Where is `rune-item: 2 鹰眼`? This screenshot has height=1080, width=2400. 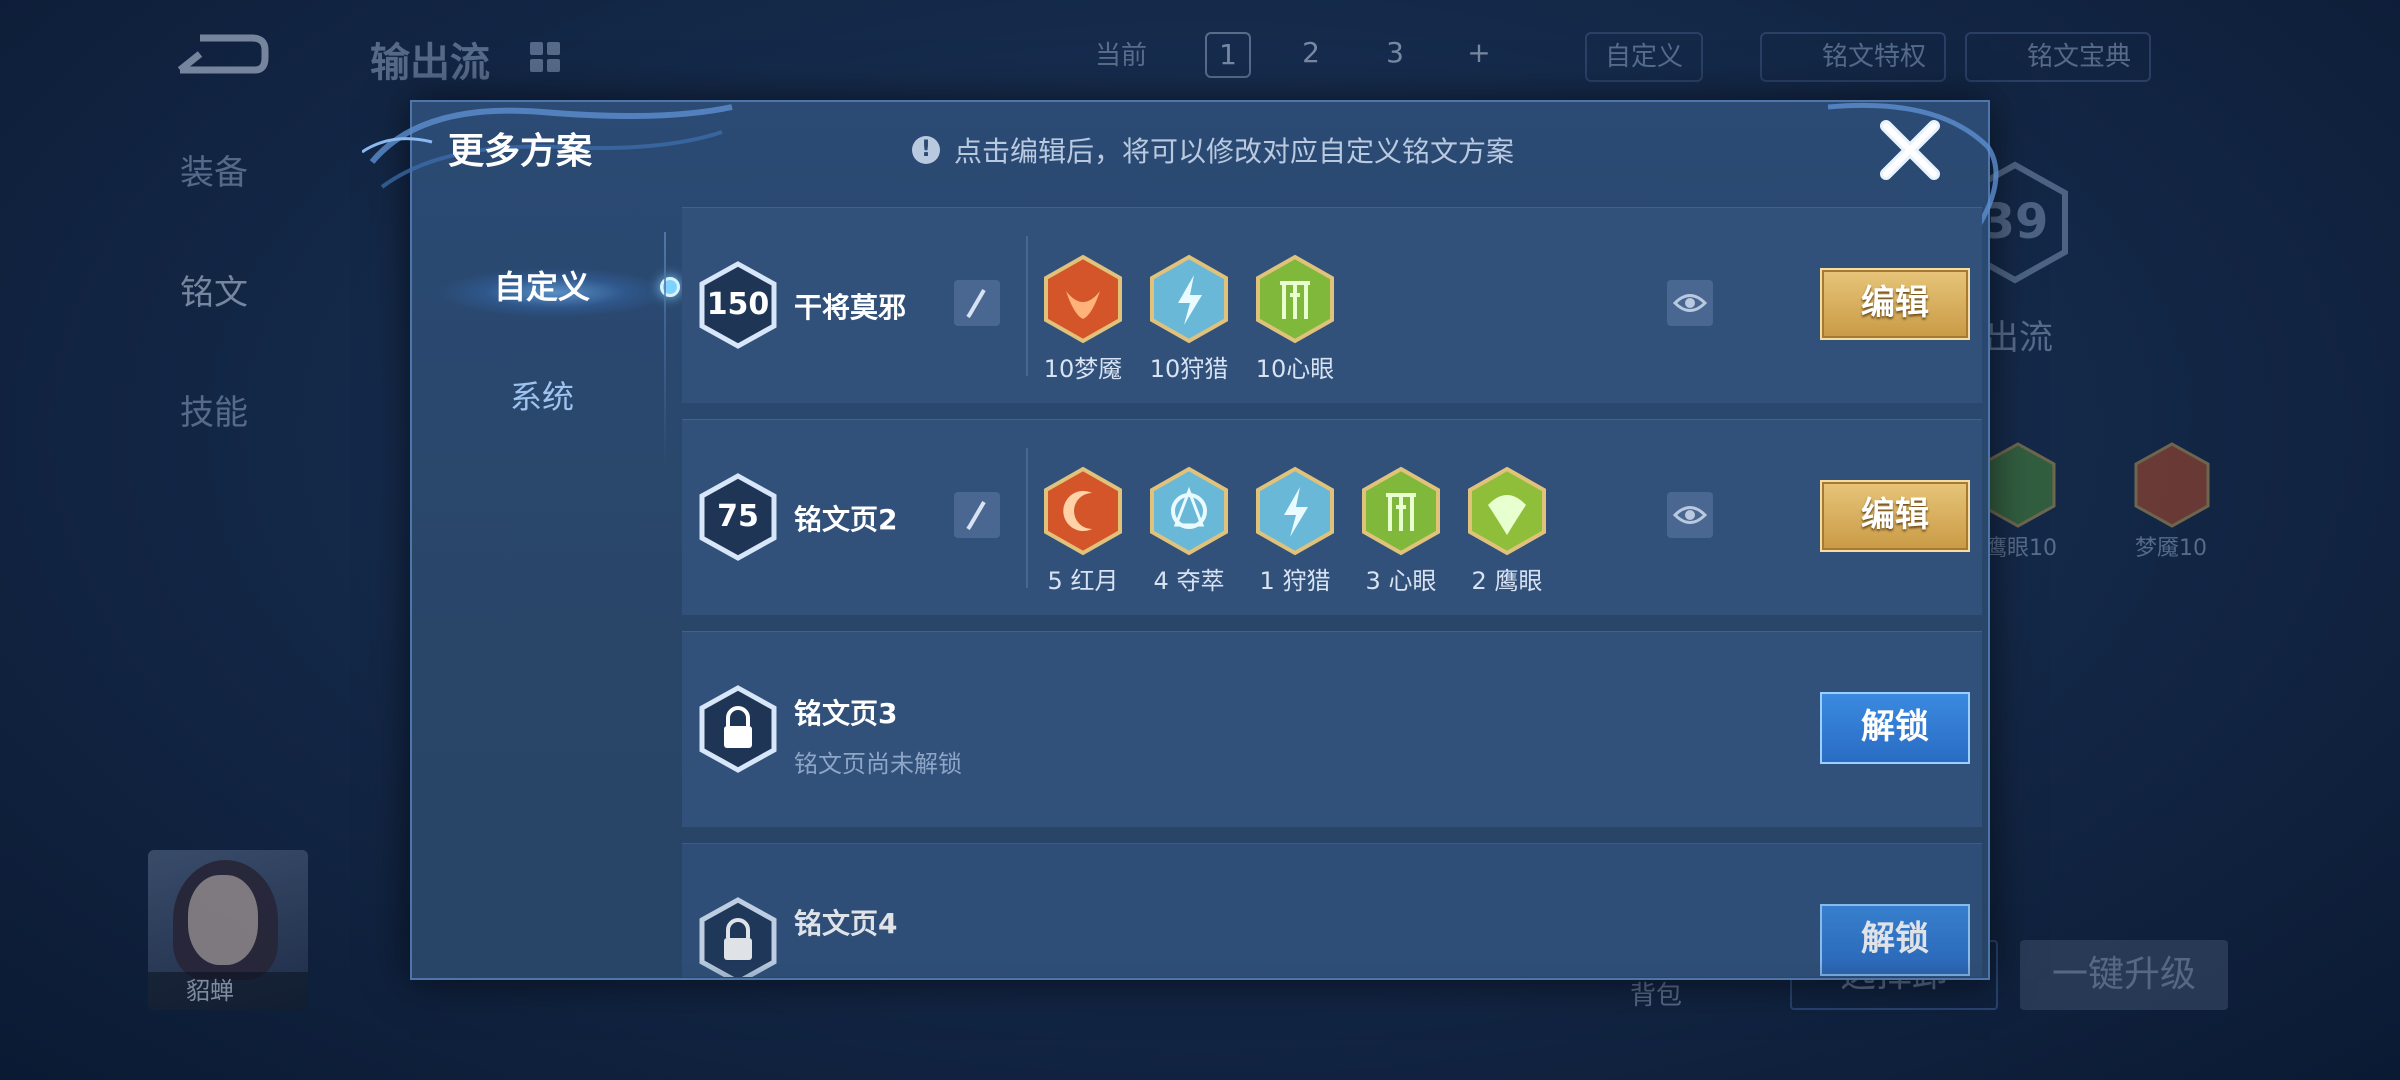
rune-item: 2 鹰眼 is located at coordinates (1507, 530).